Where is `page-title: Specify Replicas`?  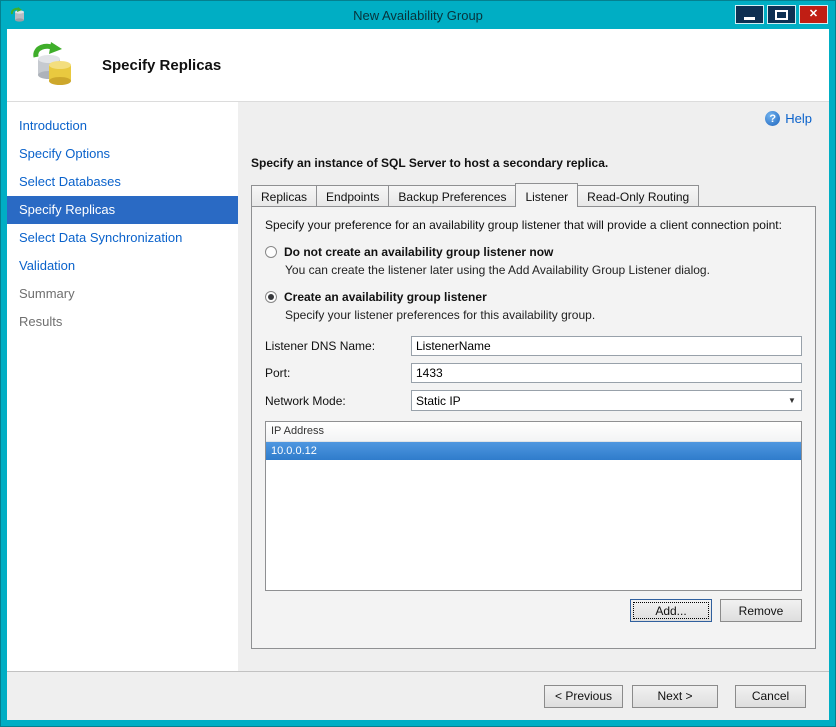 page-title: Specify Replicas is located at coordinates (162, 65).